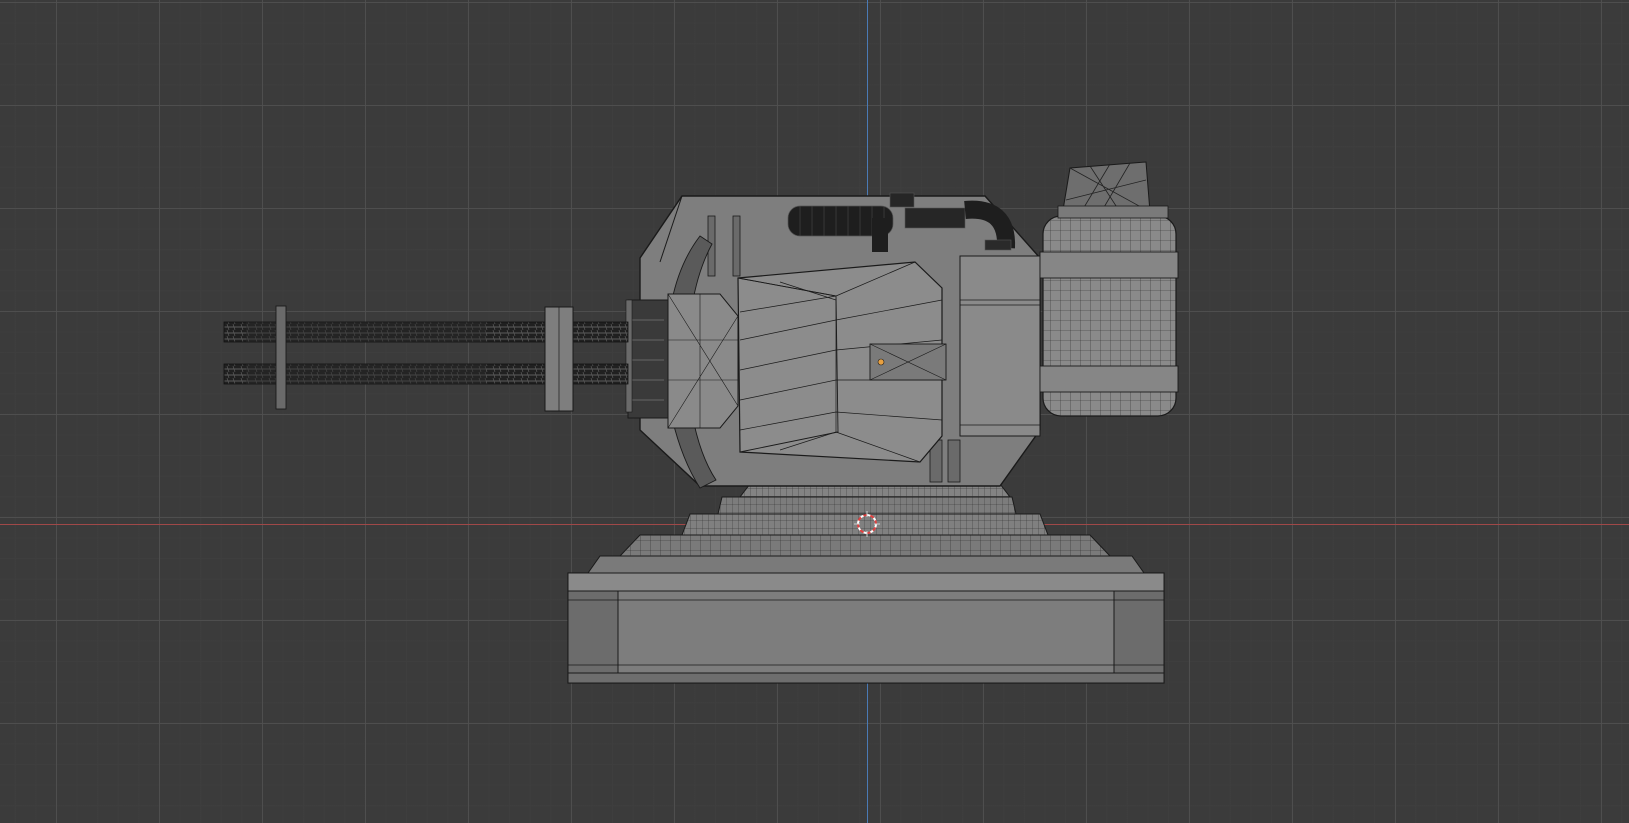  I want to click on ammo-drum, so click(1109, 289).